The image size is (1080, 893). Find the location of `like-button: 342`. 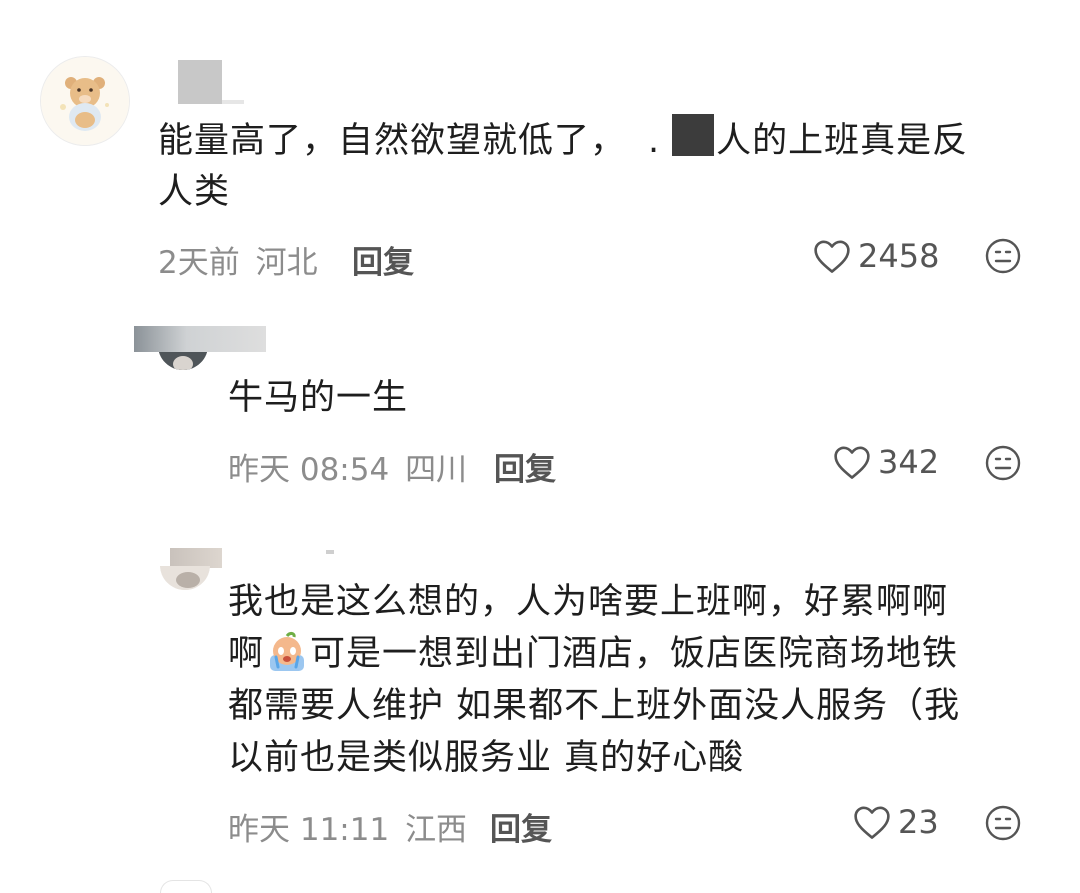

like-button: 342 is located at coordinates (885, 462).